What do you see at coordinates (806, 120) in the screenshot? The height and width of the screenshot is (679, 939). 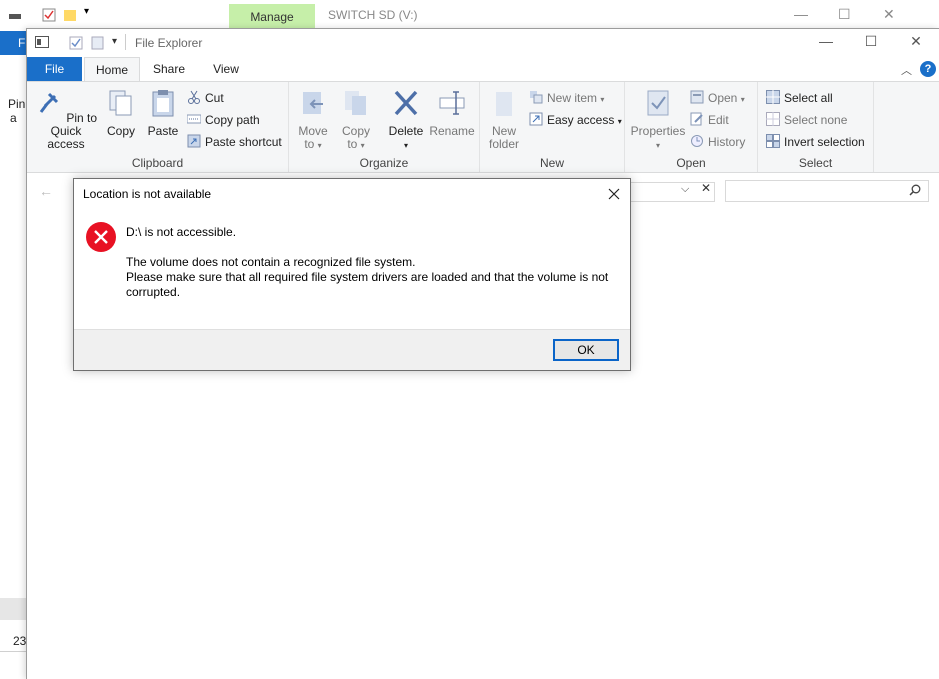 I see `select-none-button: Select none` at bounding box center [806, 120].